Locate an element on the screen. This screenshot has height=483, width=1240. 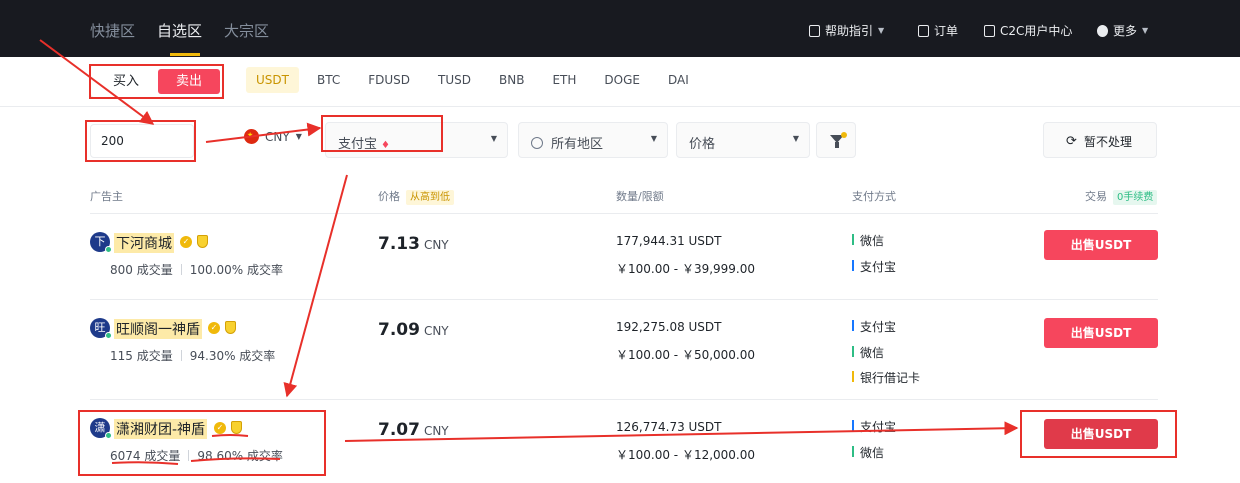
sell-button: 卖出 is located at coordinates (189, 81).